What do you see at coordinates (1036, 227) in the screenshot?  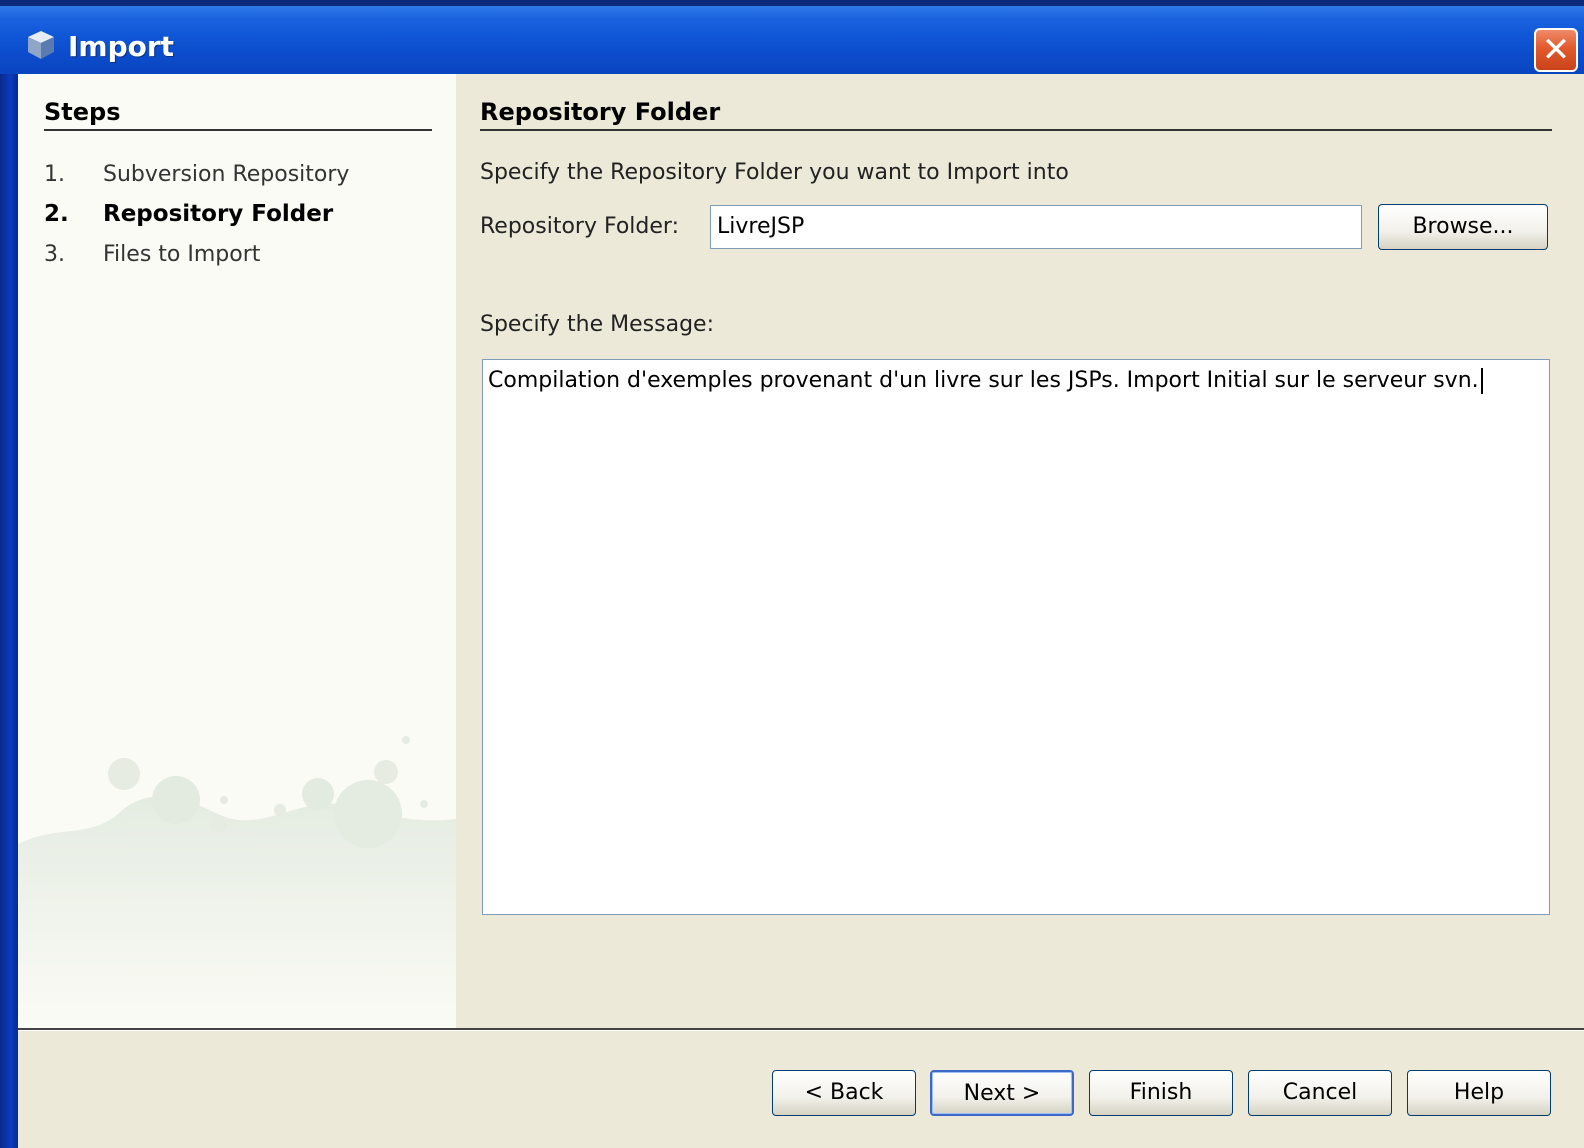 I see `repository-folder-input: LivreJSP` at bounding box center [1036, 227].